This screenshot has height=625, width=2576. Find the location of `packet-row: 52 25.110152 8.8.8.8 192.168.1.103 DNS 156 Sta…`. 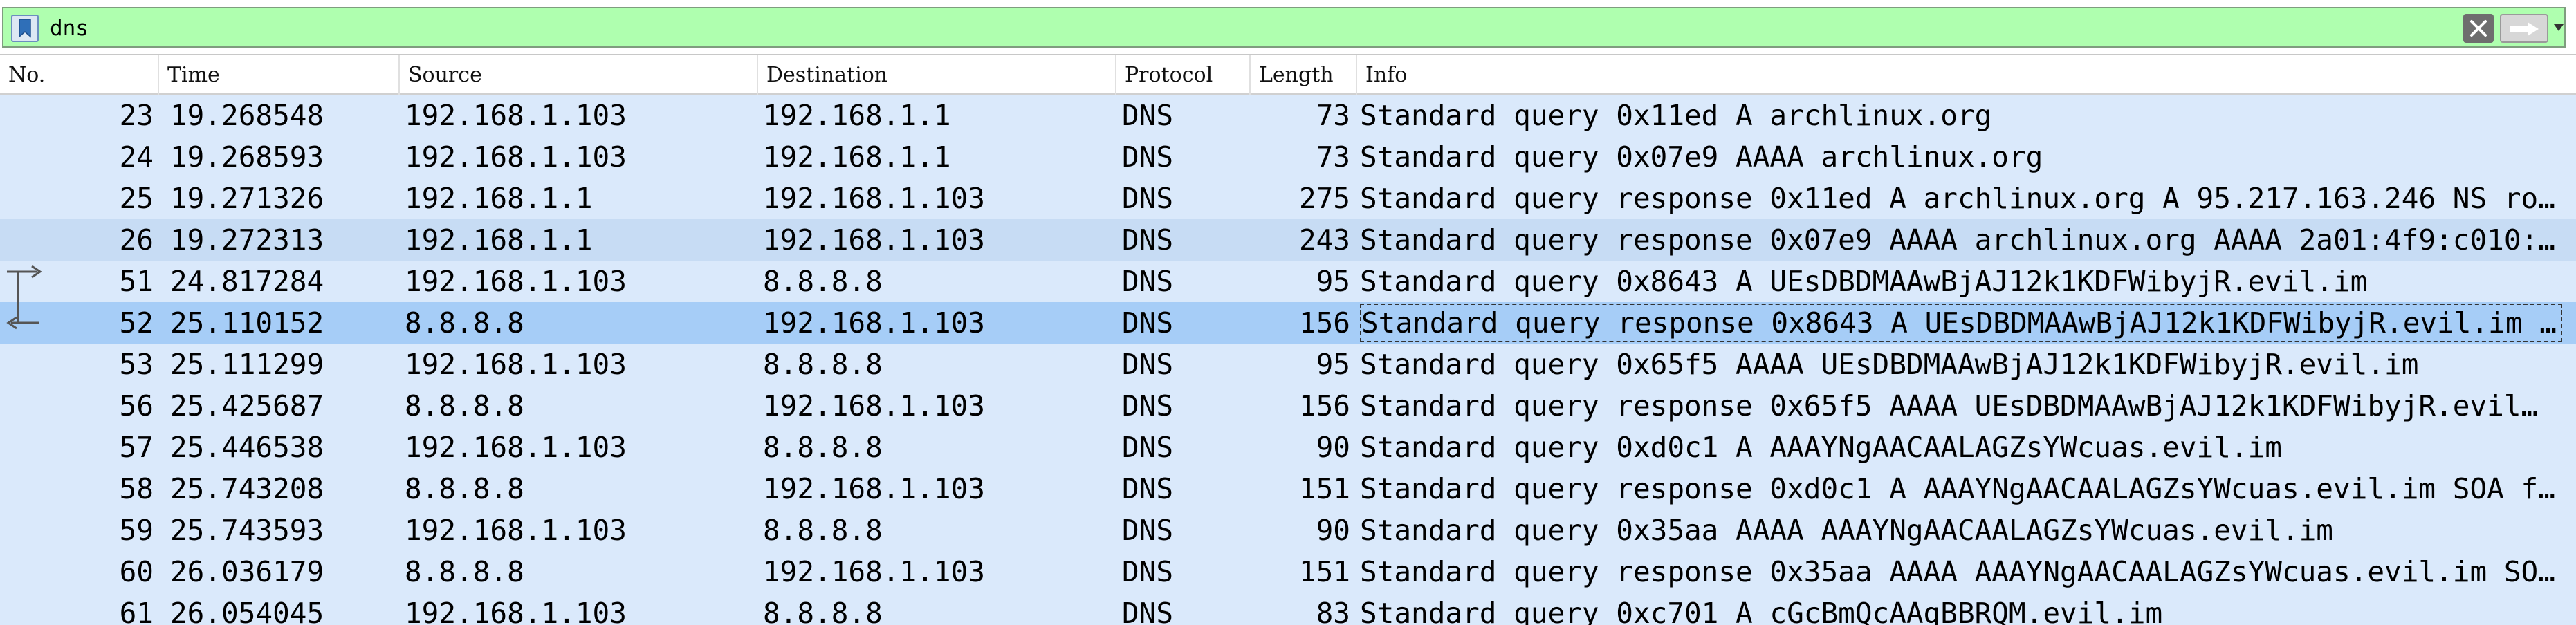

packet-row: 52 25.110152 8.8.8.8 192.168.1.103 DNS 156 Sta… is located at coordinates (1288, 323).